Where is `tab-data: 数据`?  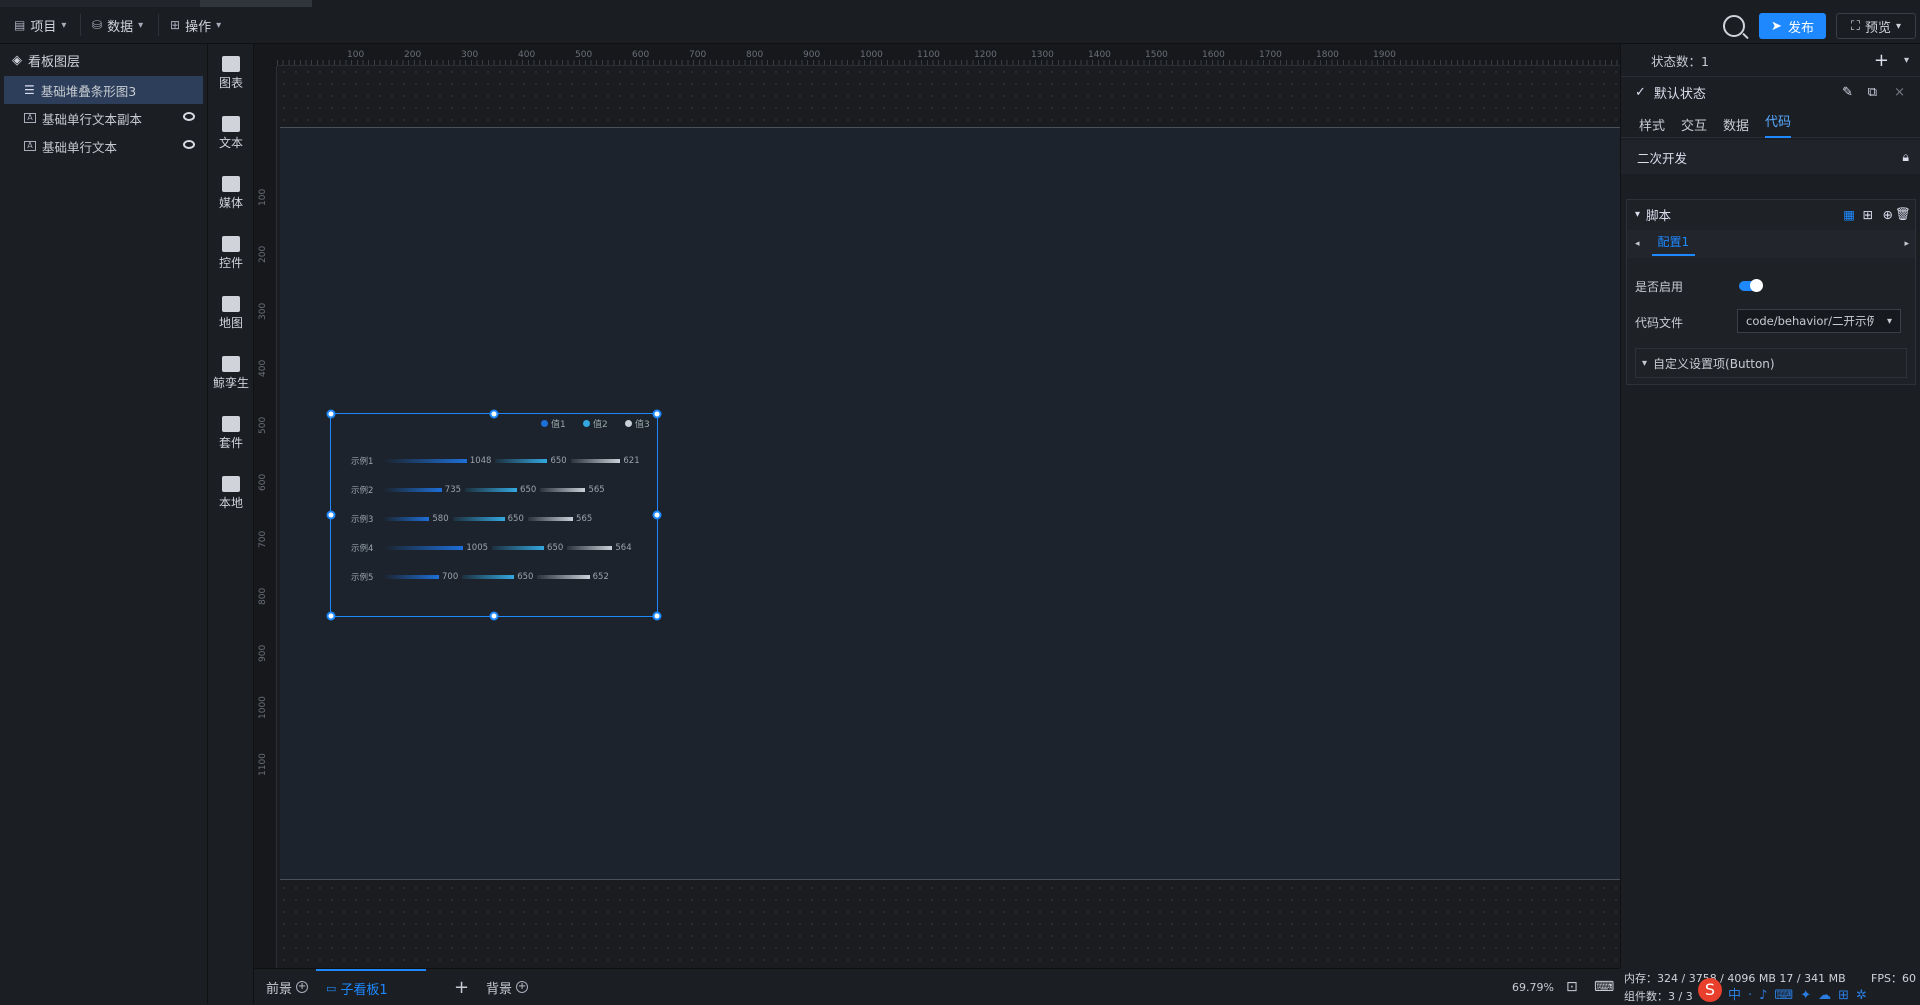
tab-data: 数据 is located at coordinates (1736, 124).